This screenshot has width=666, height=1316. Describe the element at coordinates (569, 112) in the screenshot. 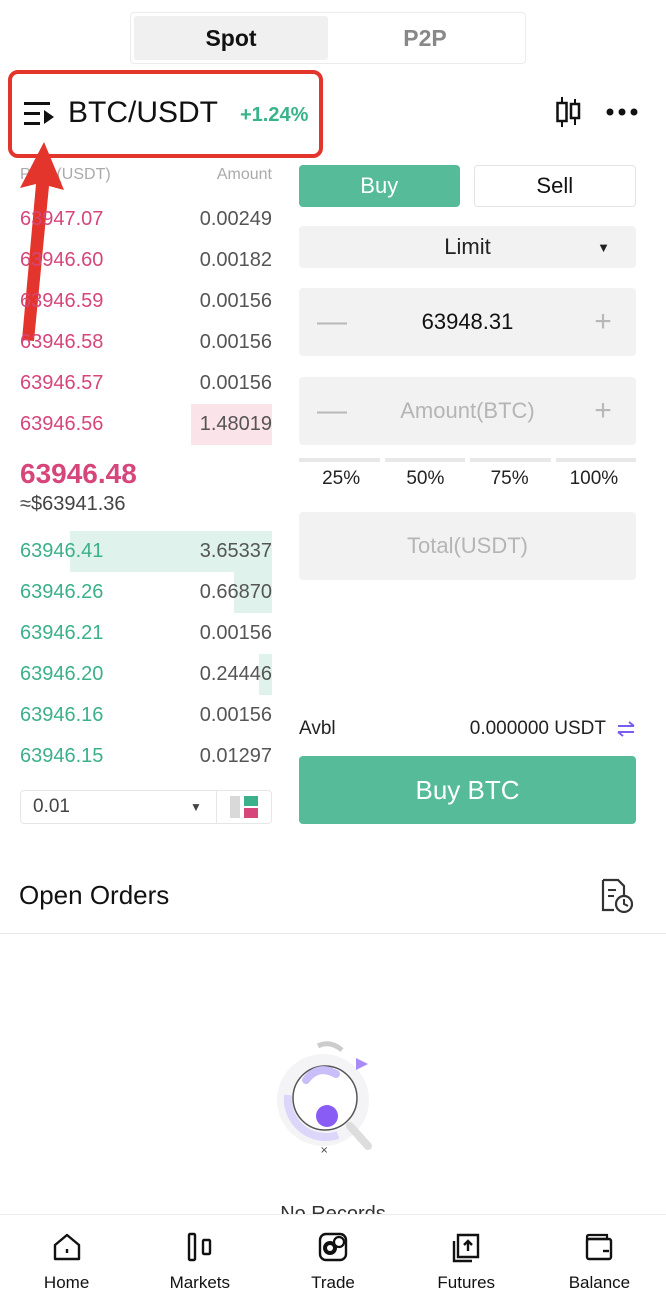

I see `candlestick-chart-icon` at that location.